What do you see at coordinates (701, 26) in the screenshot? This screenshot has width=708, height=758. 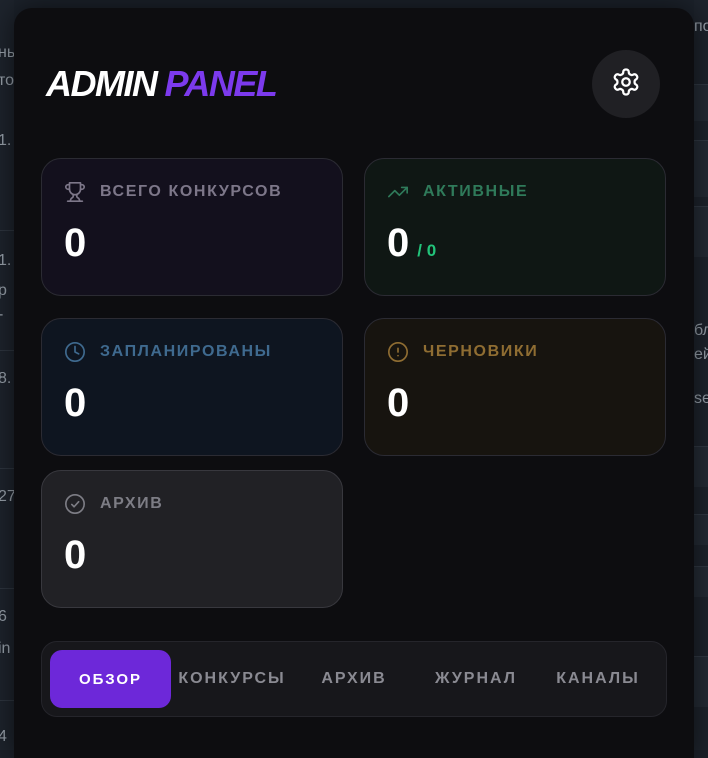 I see `background-text: по` at bounding box center [701, 26].